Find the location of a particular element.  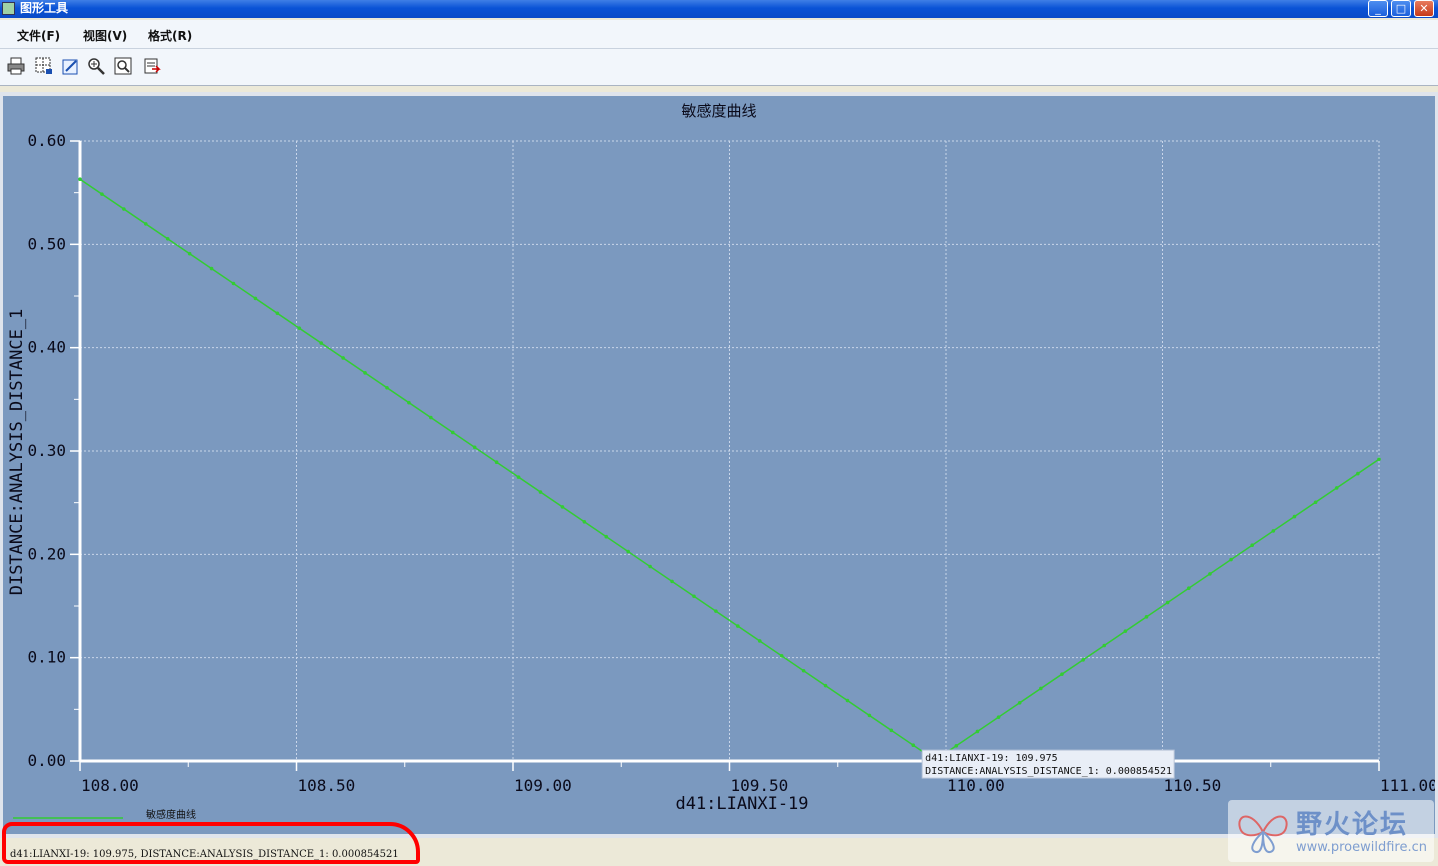

toolbar is located at coordinates (719, 67).